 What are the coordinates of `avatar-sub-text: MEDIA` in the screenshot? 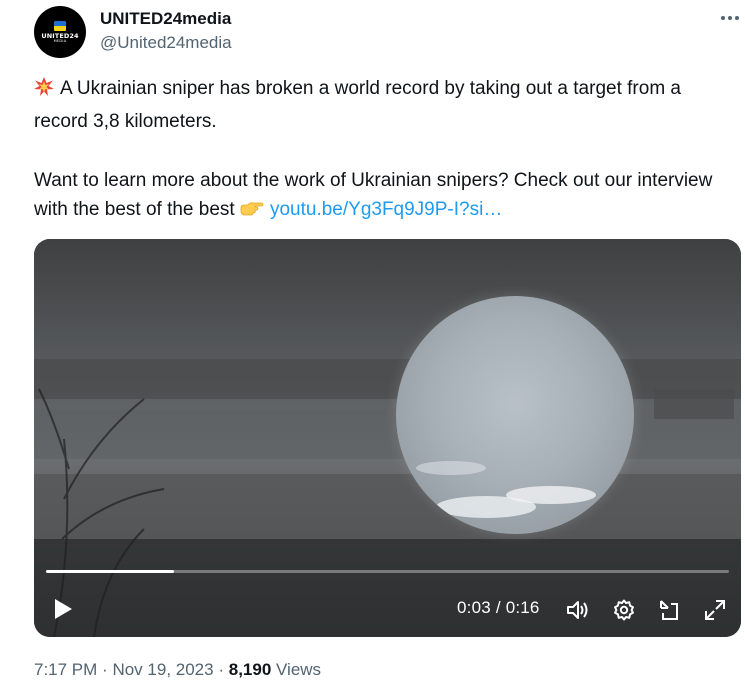 It's located at (60, 41).